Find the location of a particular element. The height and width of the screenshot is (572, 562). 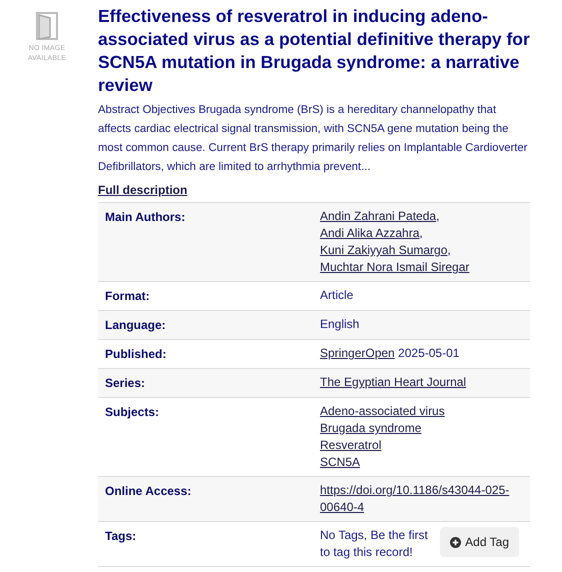

detail-label: Published: is located at coordinates (135, 354).